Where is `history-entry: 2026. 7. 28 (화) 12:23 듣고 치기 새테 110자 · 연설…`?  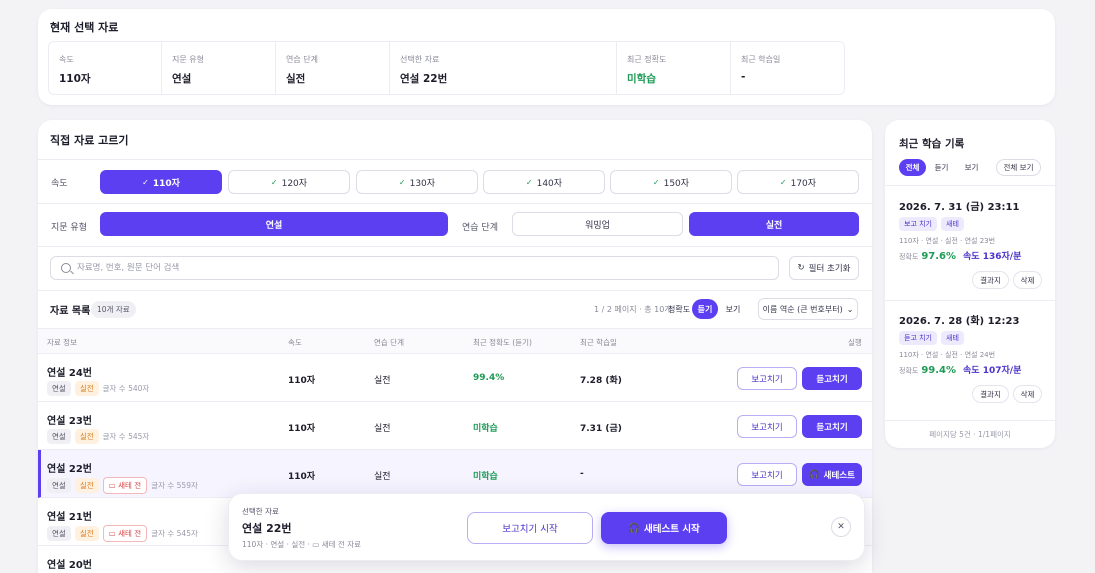
history-entry: 2026. 7. 28 (화) 12:23 듣고 치기 새테 110자 · 연설… is located at coordinates (970, 357).